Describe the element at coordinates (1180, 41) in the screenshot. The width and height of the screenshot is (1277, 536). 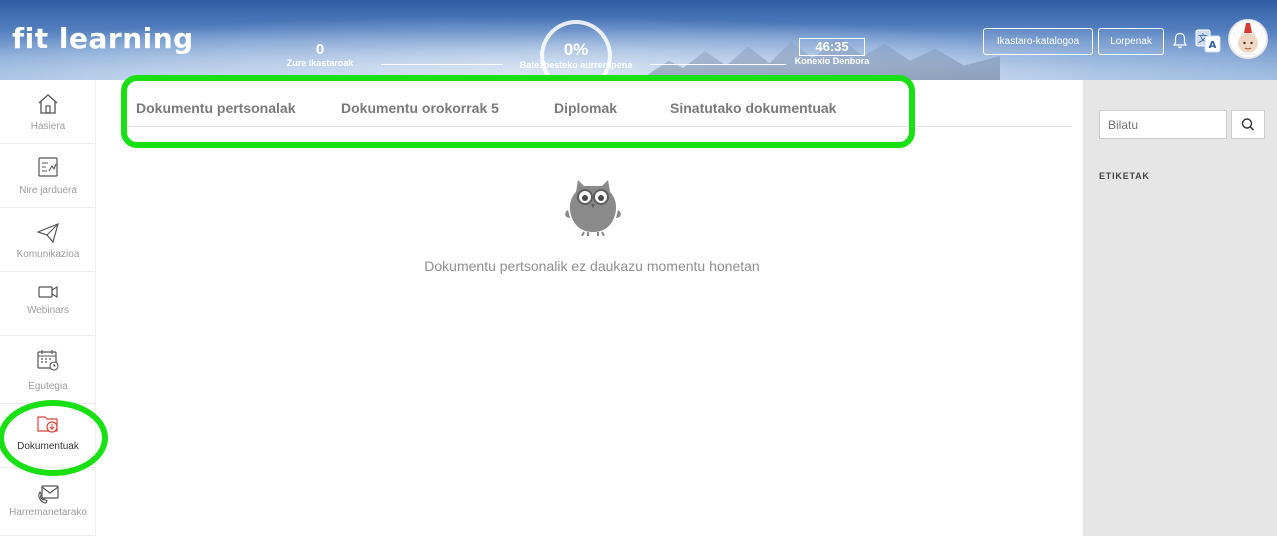
I see `bell-icon` at that location.